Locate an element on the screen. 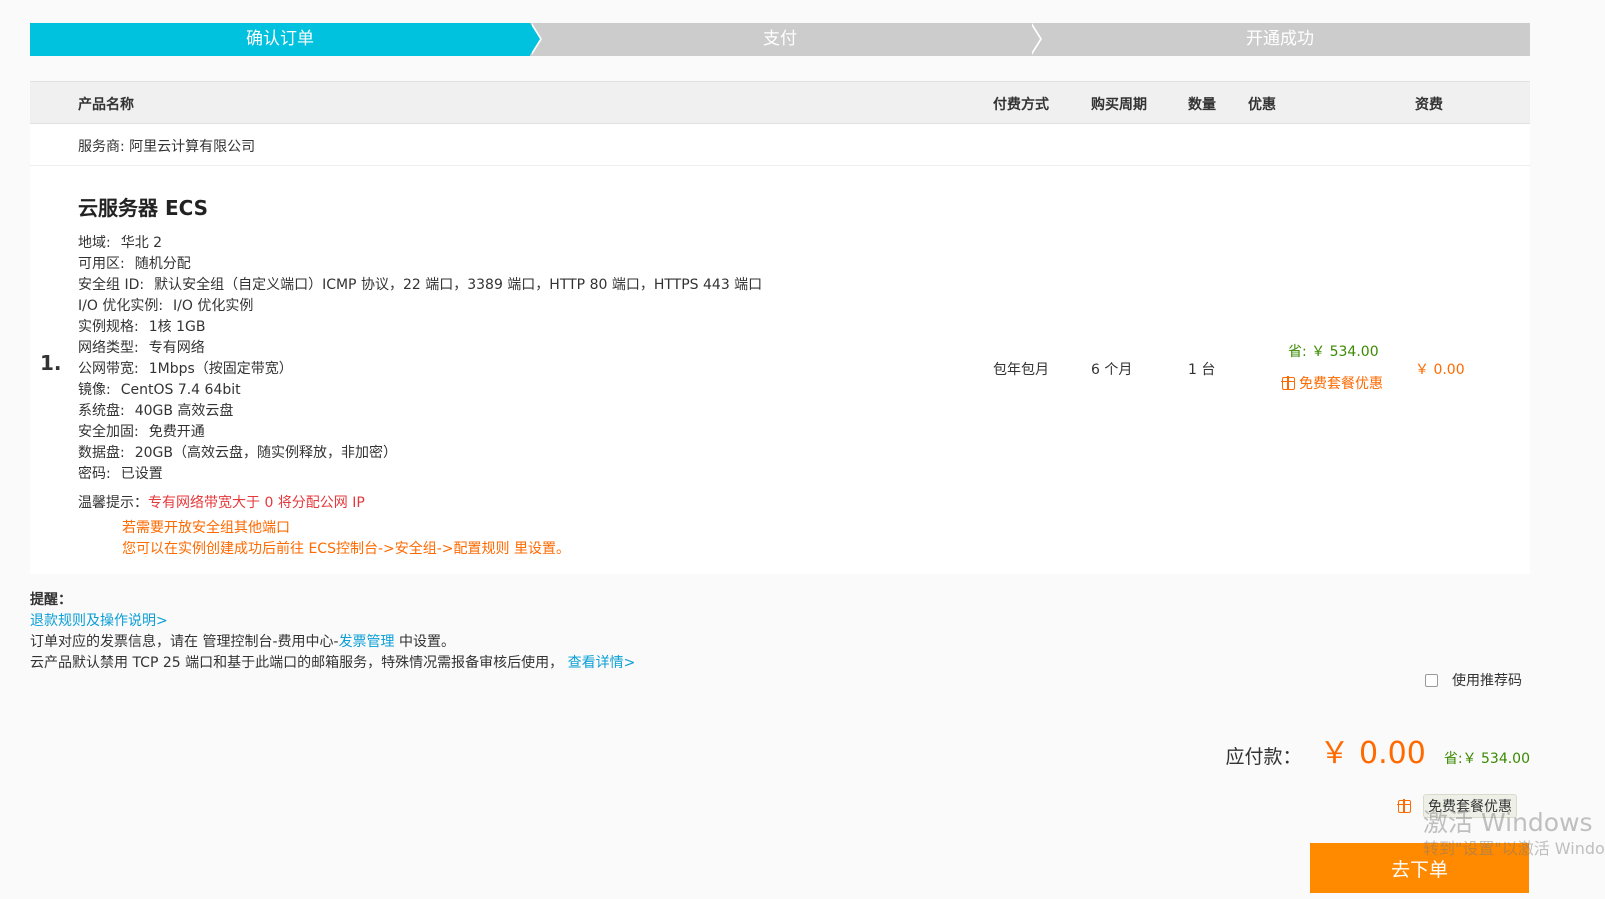  header-discount: 优惠 is located at coordinates (1262, 105).